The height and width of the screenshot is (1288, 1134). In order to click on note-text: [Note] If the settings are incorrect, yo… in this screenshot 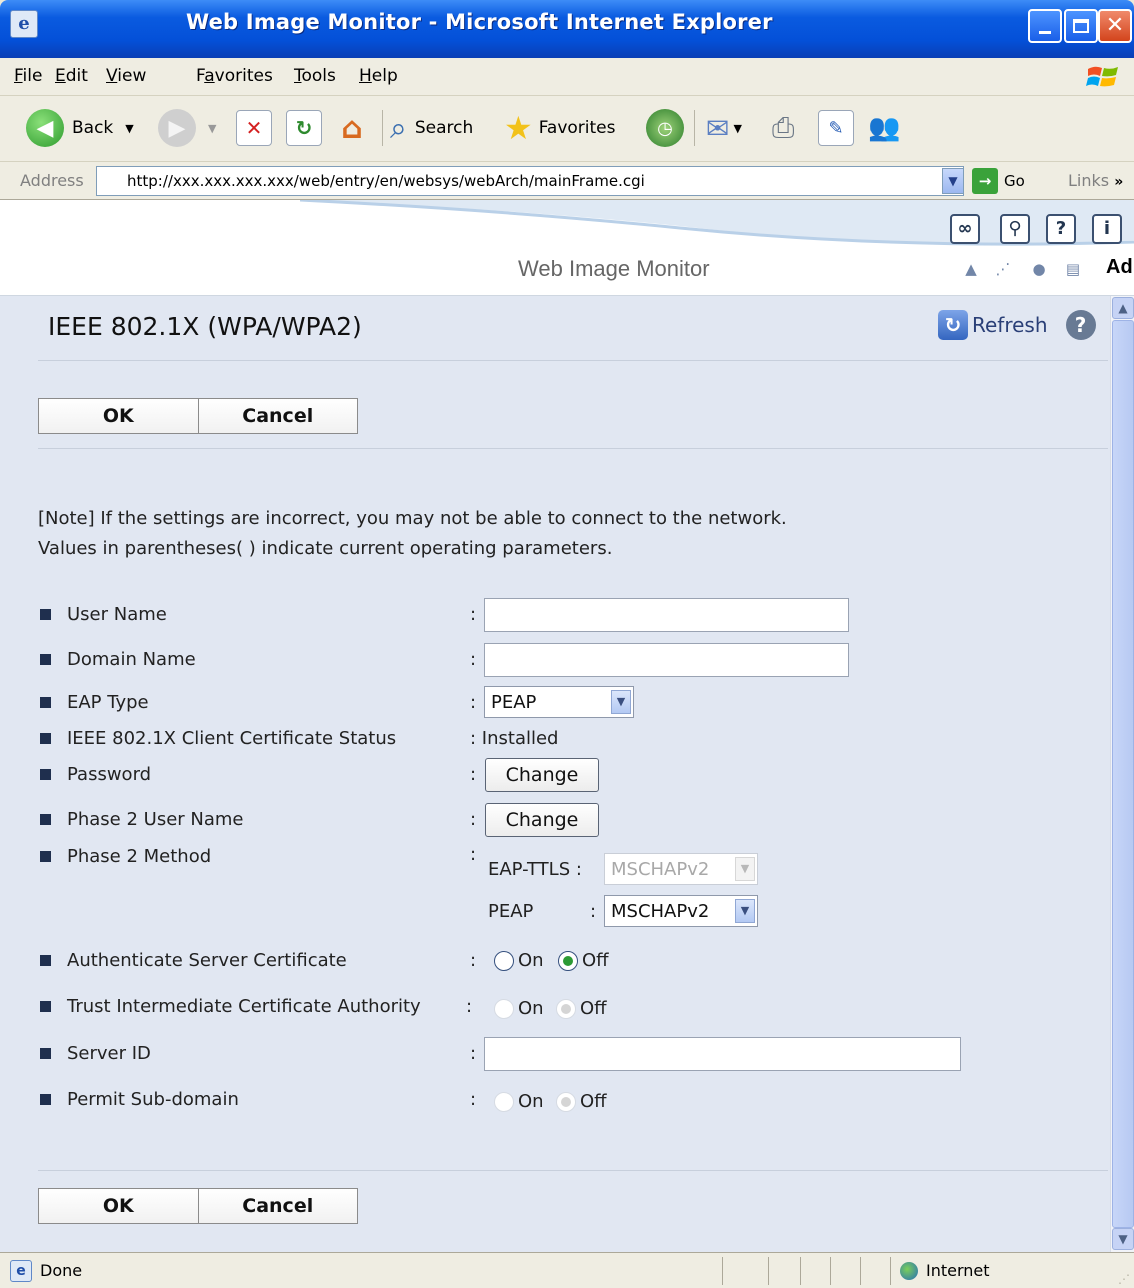, I will do `click(412, 533)`.